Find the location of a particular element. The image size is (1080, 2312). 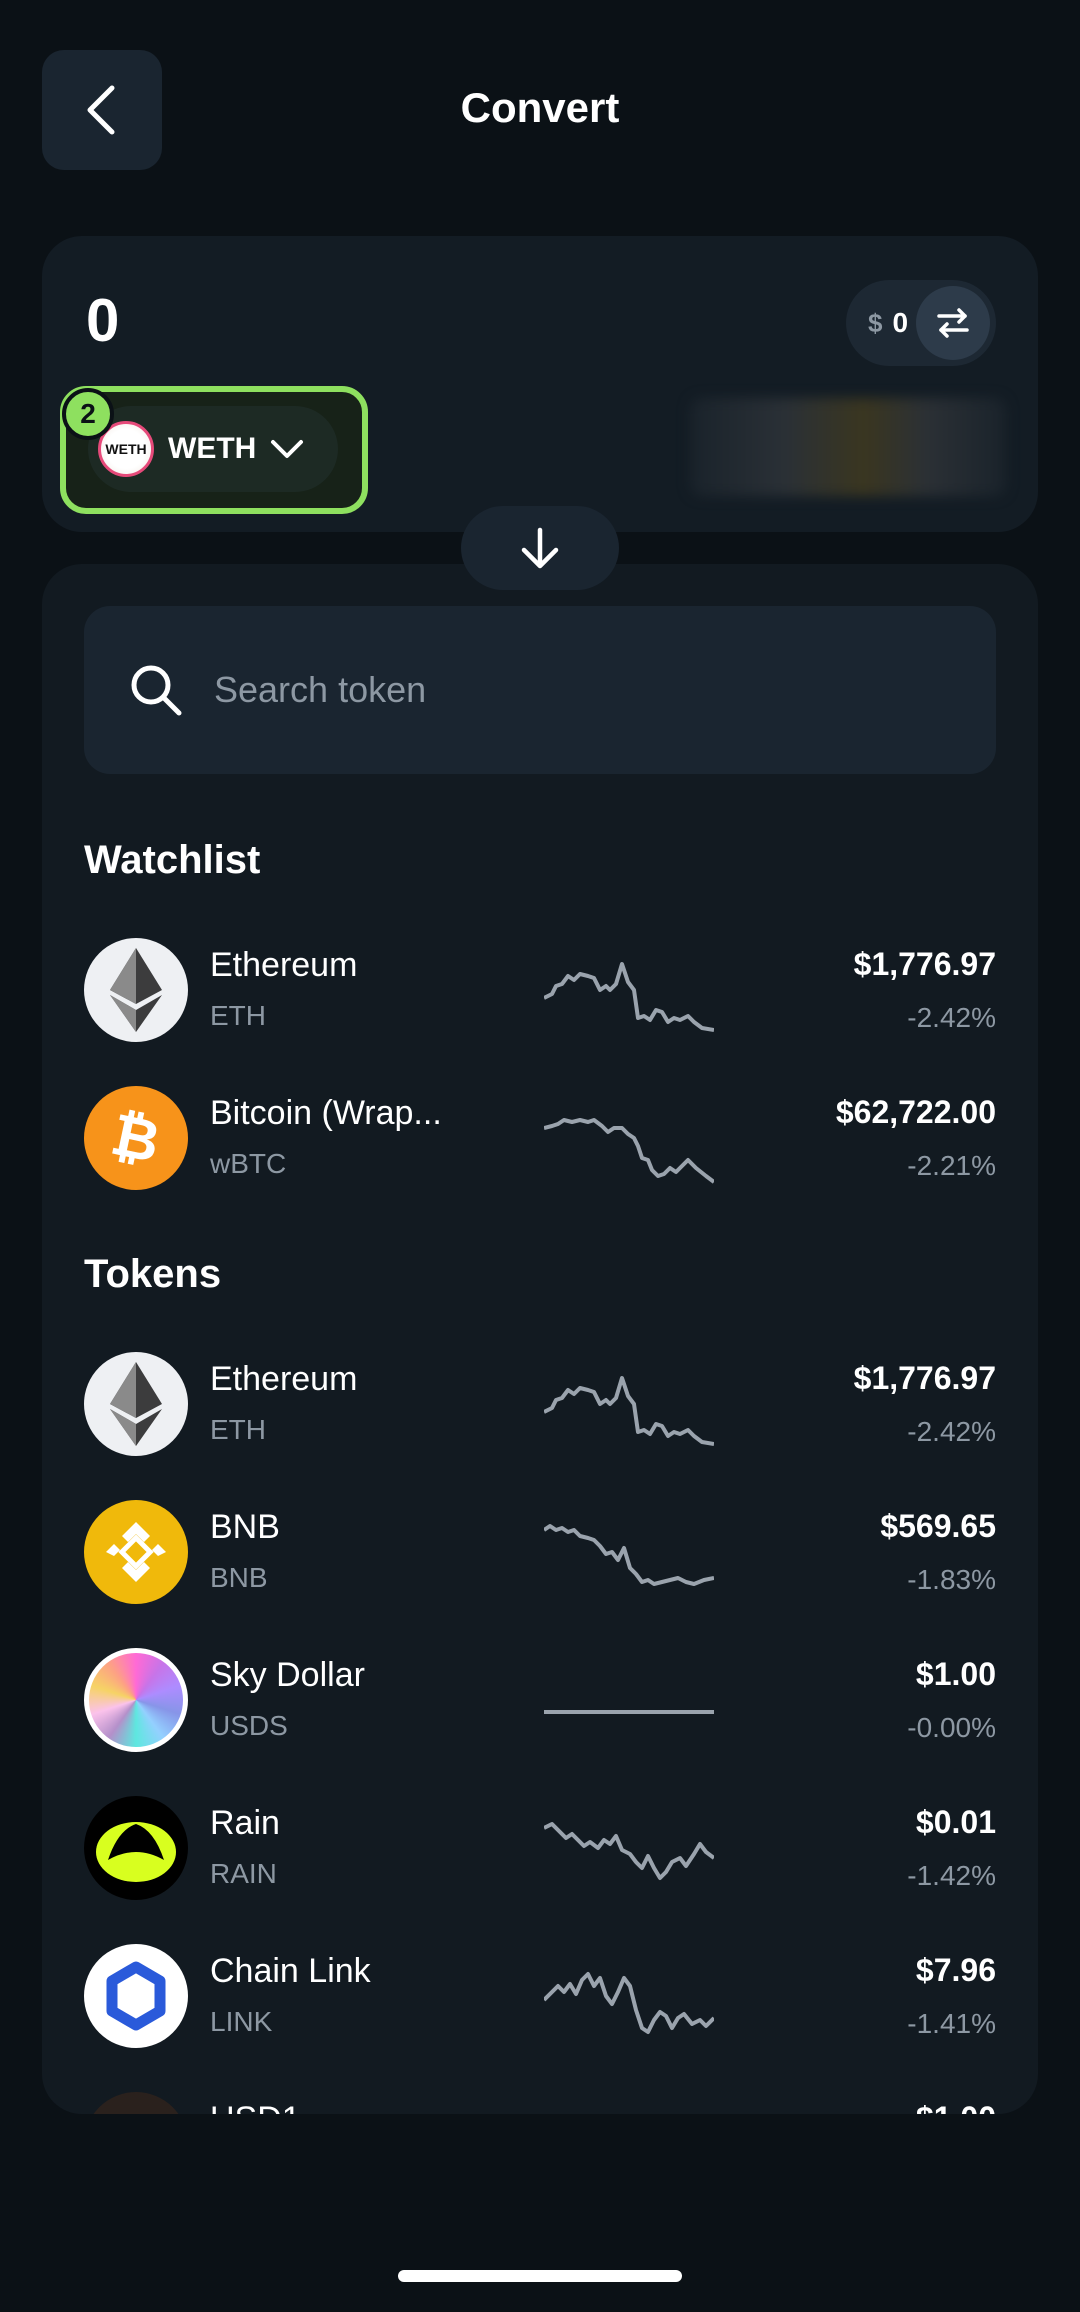

token-selector-button: WETH WETH is located at coordinates (213, 449).